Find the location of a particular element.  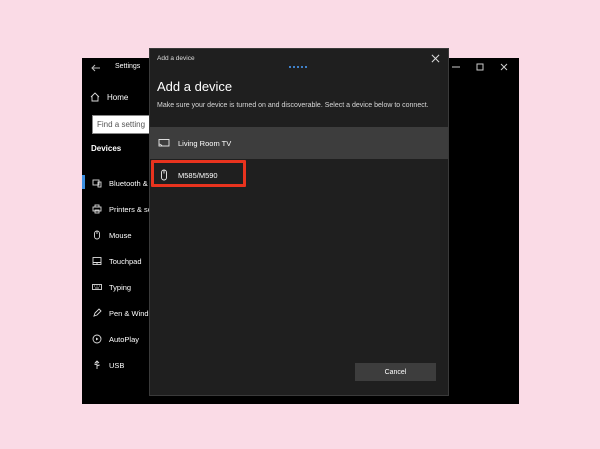

dialog-titlebar-text: Add a device is located at coordinates (176, 58).